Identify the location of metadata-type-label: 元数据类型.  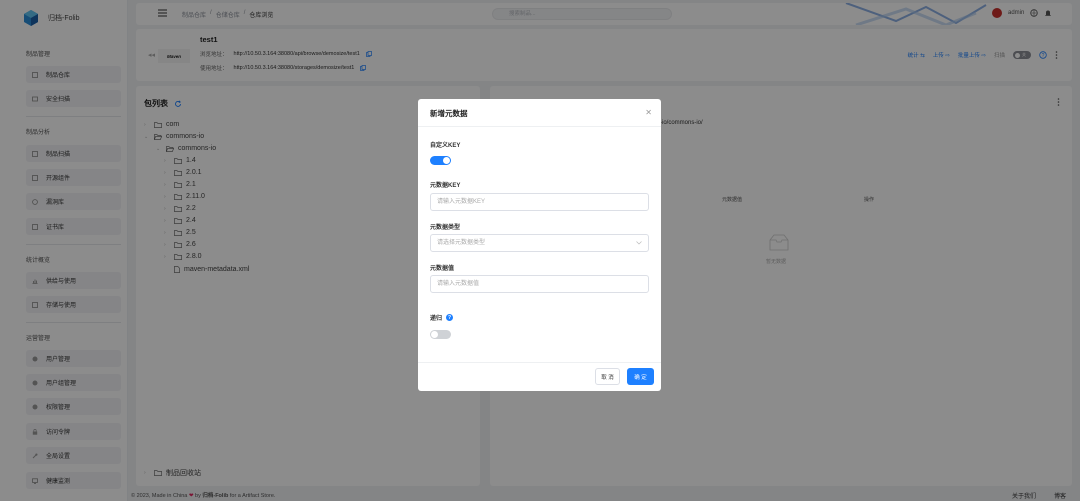
(445, 228).